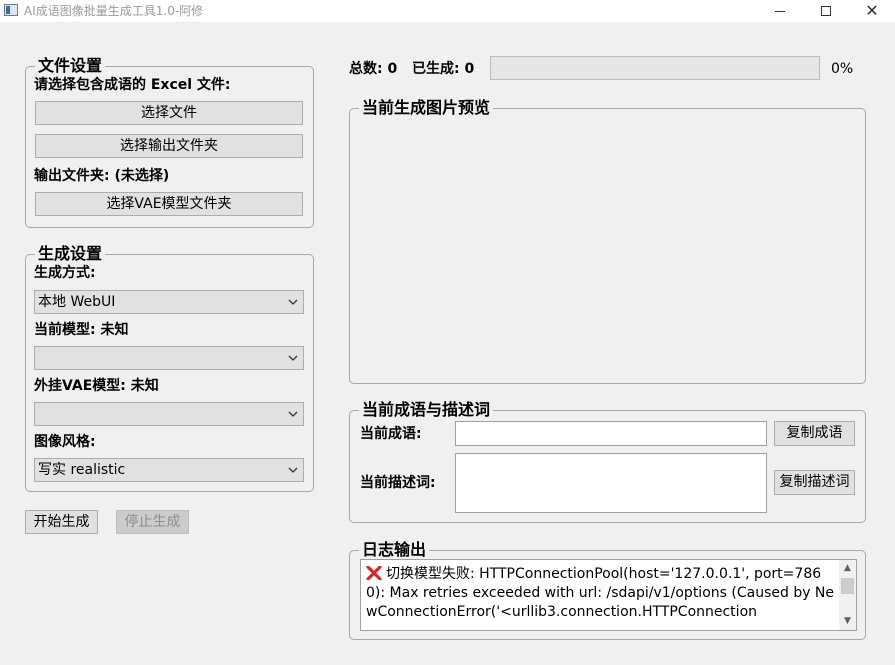 The height and width of the screenshot is (665, 895). What do you see at coordinates (847, 586) in the screenshot?
I see `scrollbar-thumb` at bounding box center [847, 586].